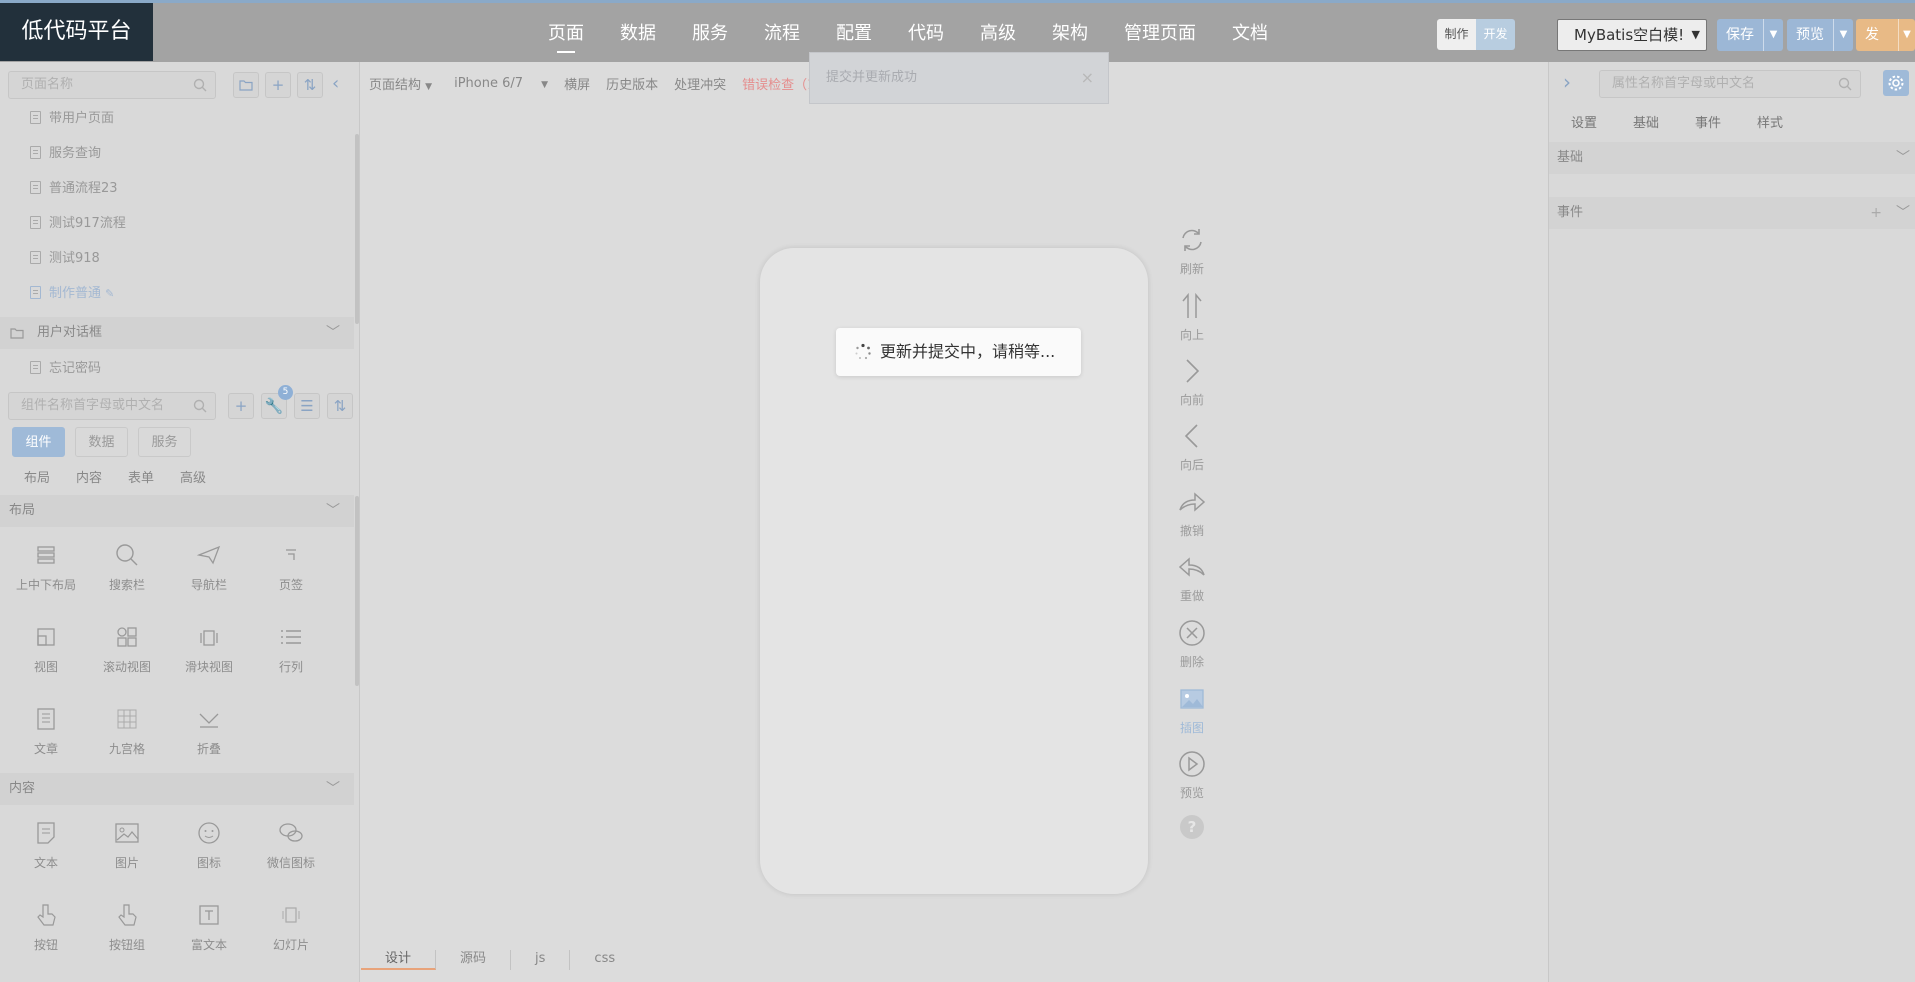 The image size is (1915, 982). What do you see at coordinates (566, 32) in the screenshot?
I see `nav-page: 页面` at bounding box center [566, 32].